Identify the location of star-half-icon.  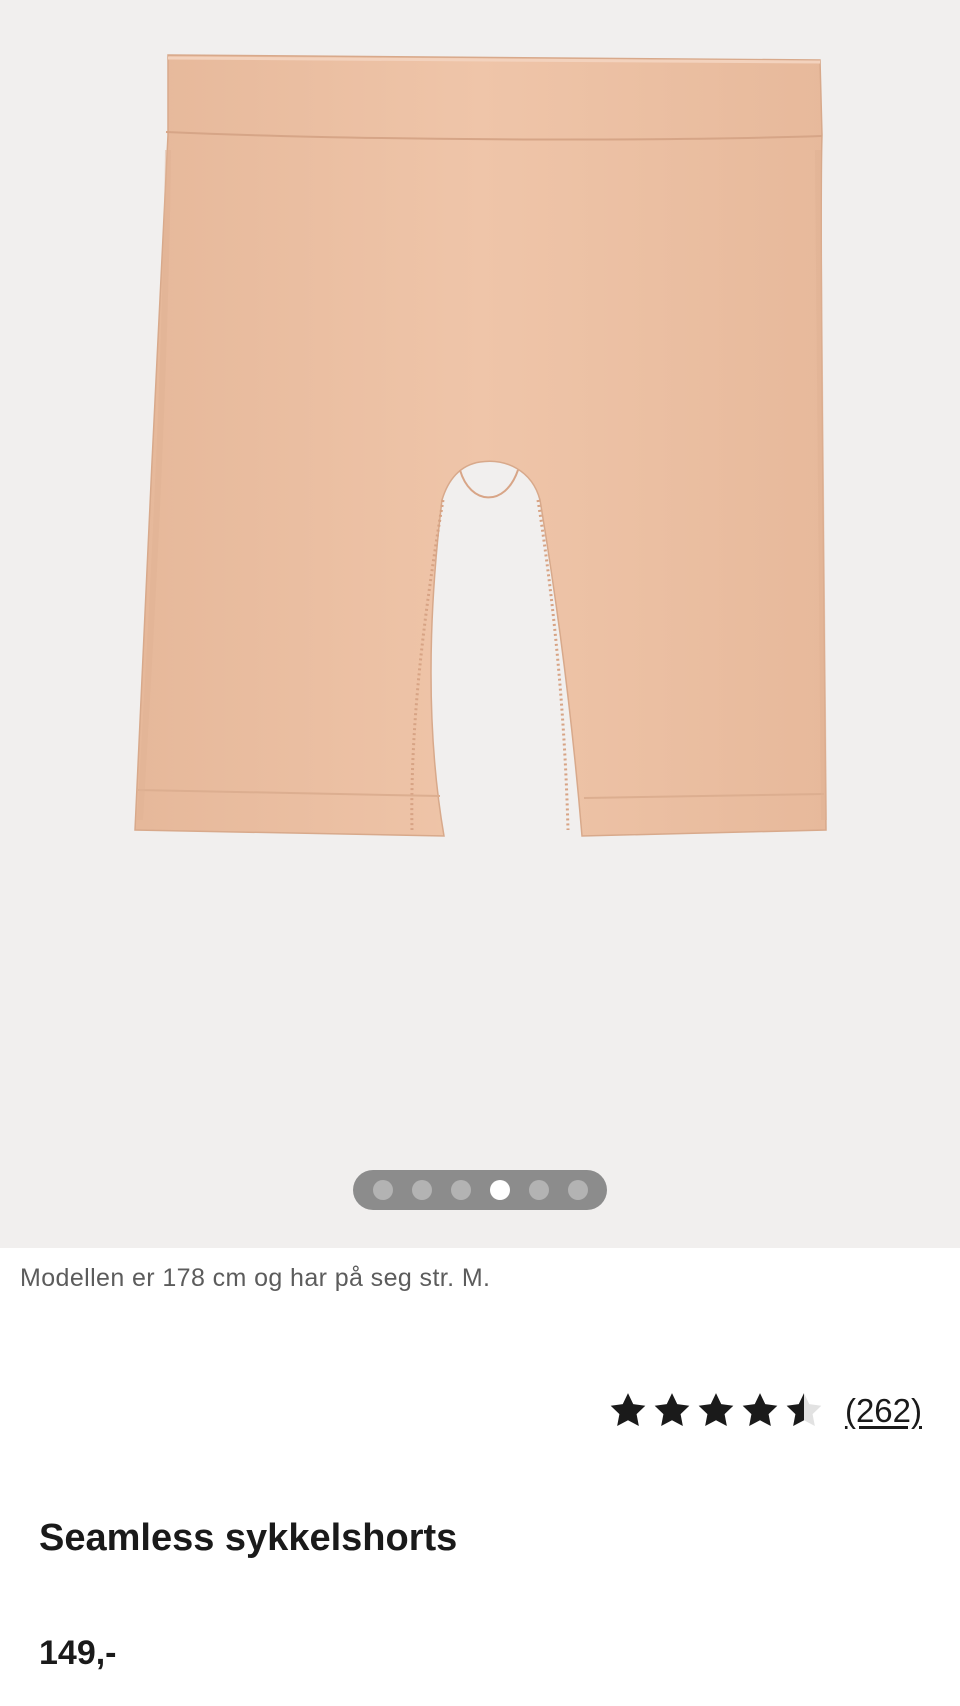
(804, 1410).